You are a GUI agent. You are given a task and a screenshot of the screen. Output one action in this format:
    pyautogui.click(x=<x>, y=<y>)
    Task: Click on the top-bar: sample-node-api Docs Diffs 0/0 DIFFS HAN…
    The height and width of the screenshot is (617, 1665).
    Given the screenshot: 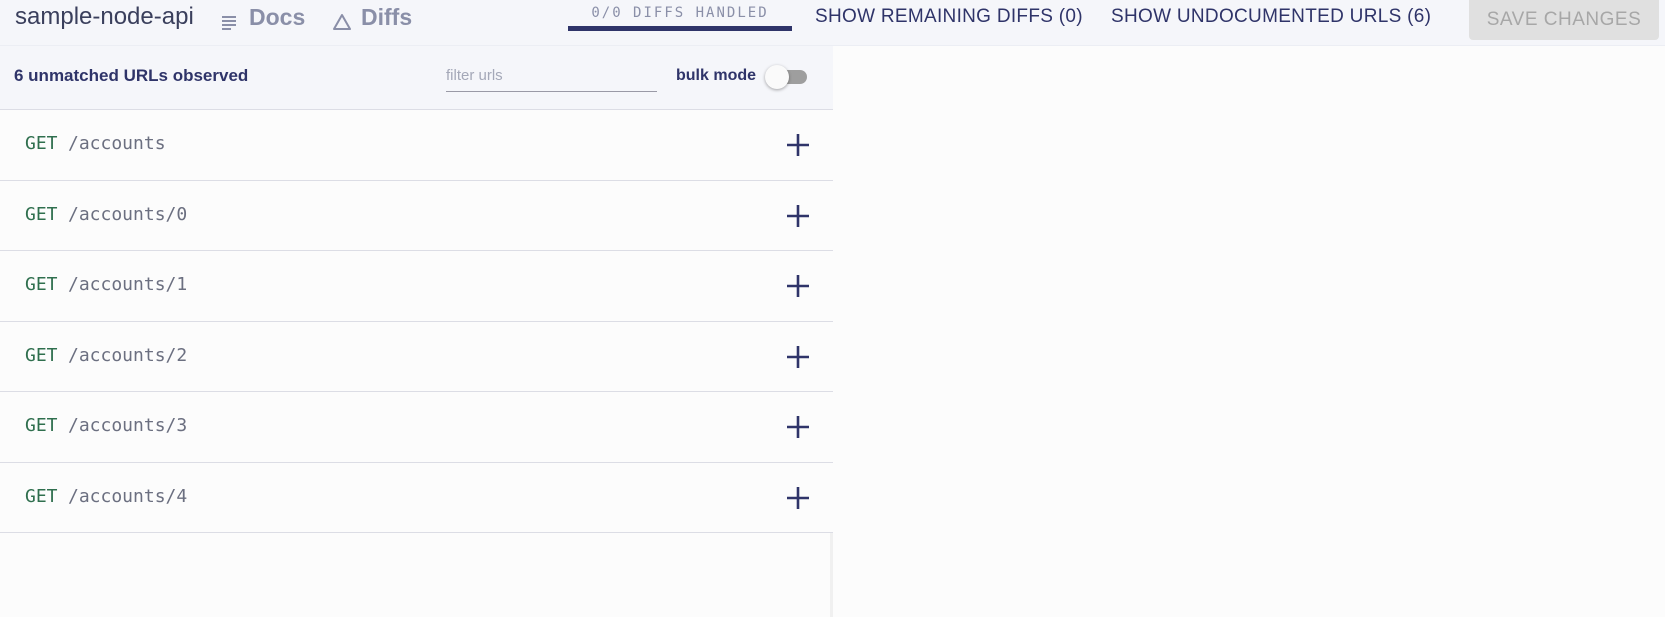 What is the action you would take?
    pyautogui.click(x=832, y=23)
    